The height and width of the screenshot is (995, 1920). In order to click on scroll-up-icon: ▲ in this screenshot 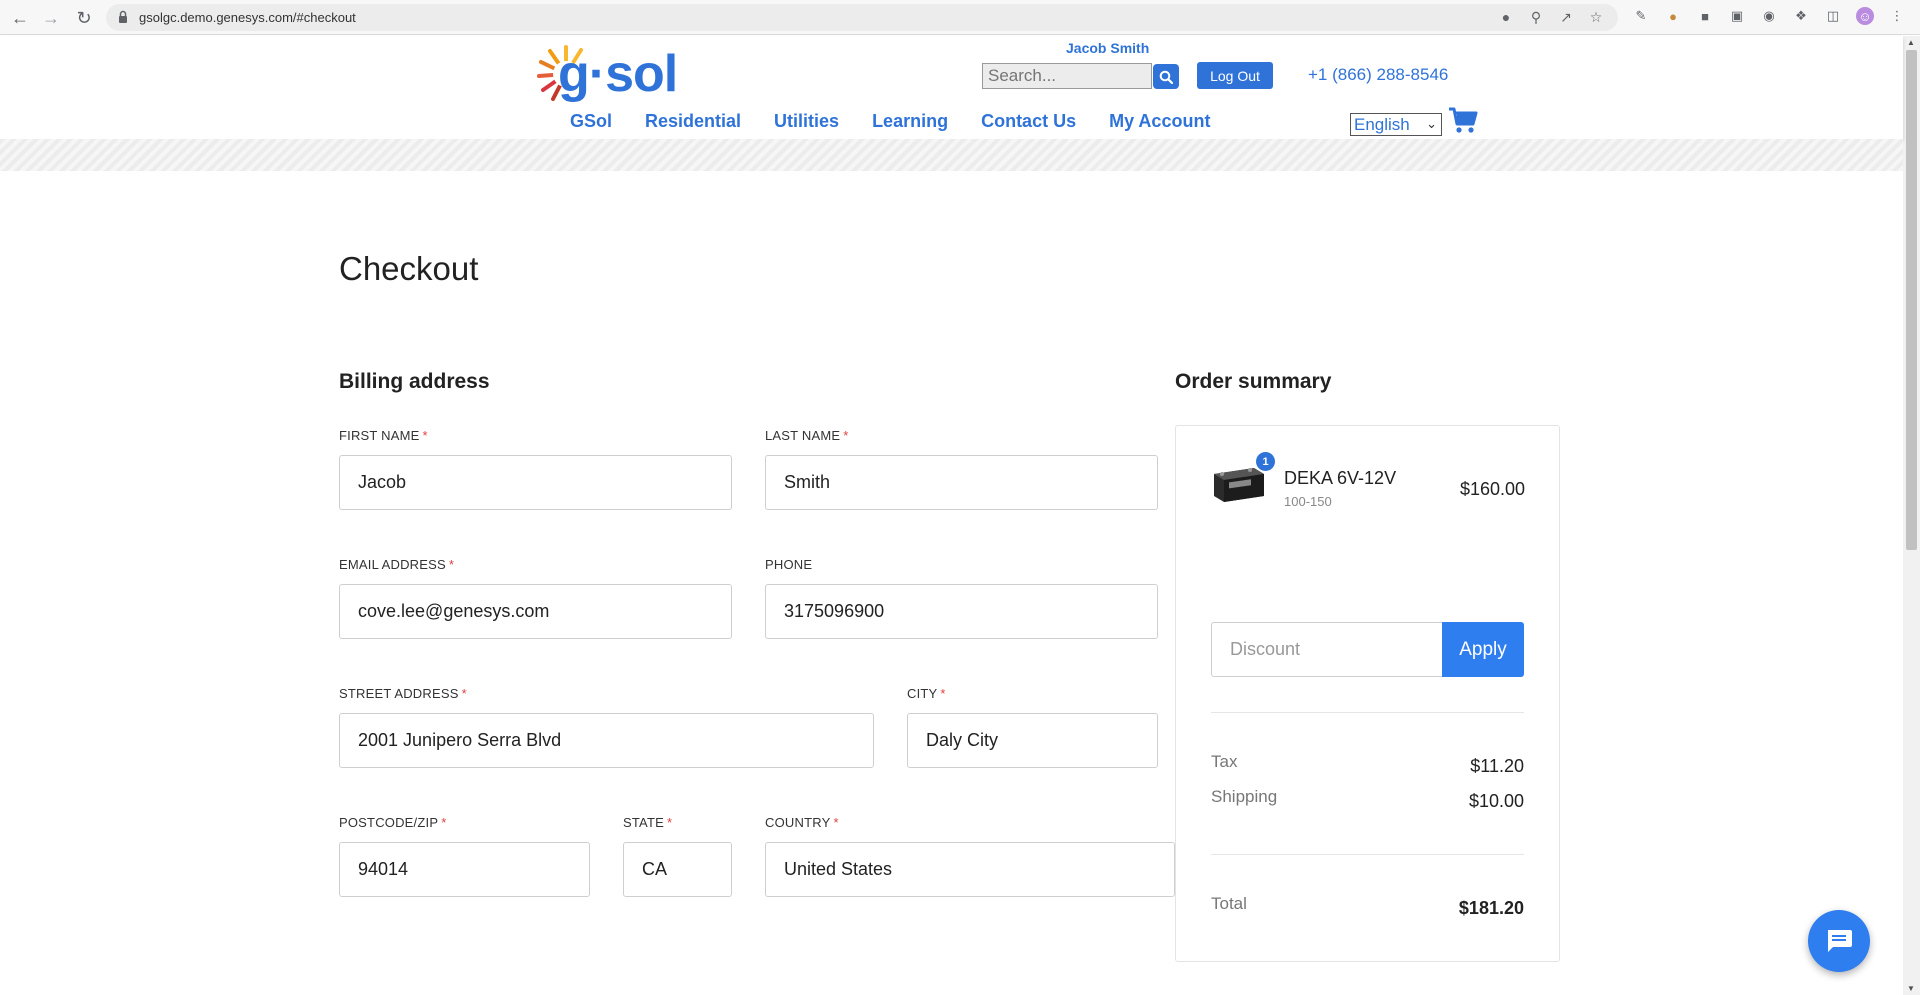, I will do `click(1911, 42)`.